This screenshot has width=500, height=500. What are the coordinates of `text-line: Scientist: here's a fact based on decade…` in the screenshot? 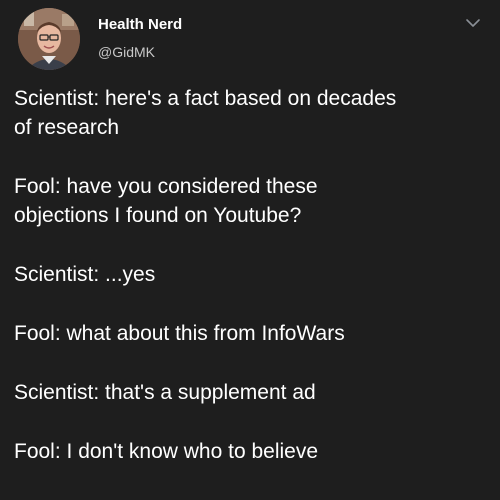 It's located at (205, 98).